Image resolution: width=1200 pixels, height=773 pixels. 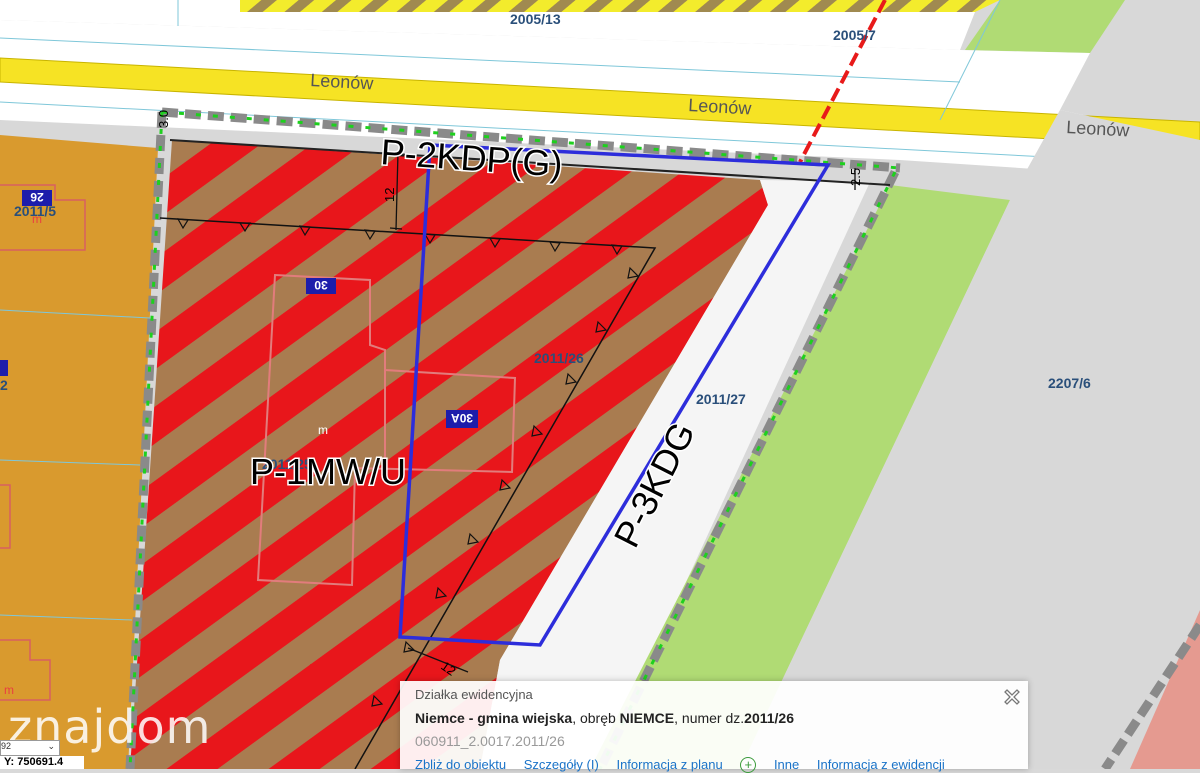 What do you see at coordinates (328, 471) in the screenshot?
I see `zone-symbol-label: P-1MW/U` at bounding box center [328, 471].